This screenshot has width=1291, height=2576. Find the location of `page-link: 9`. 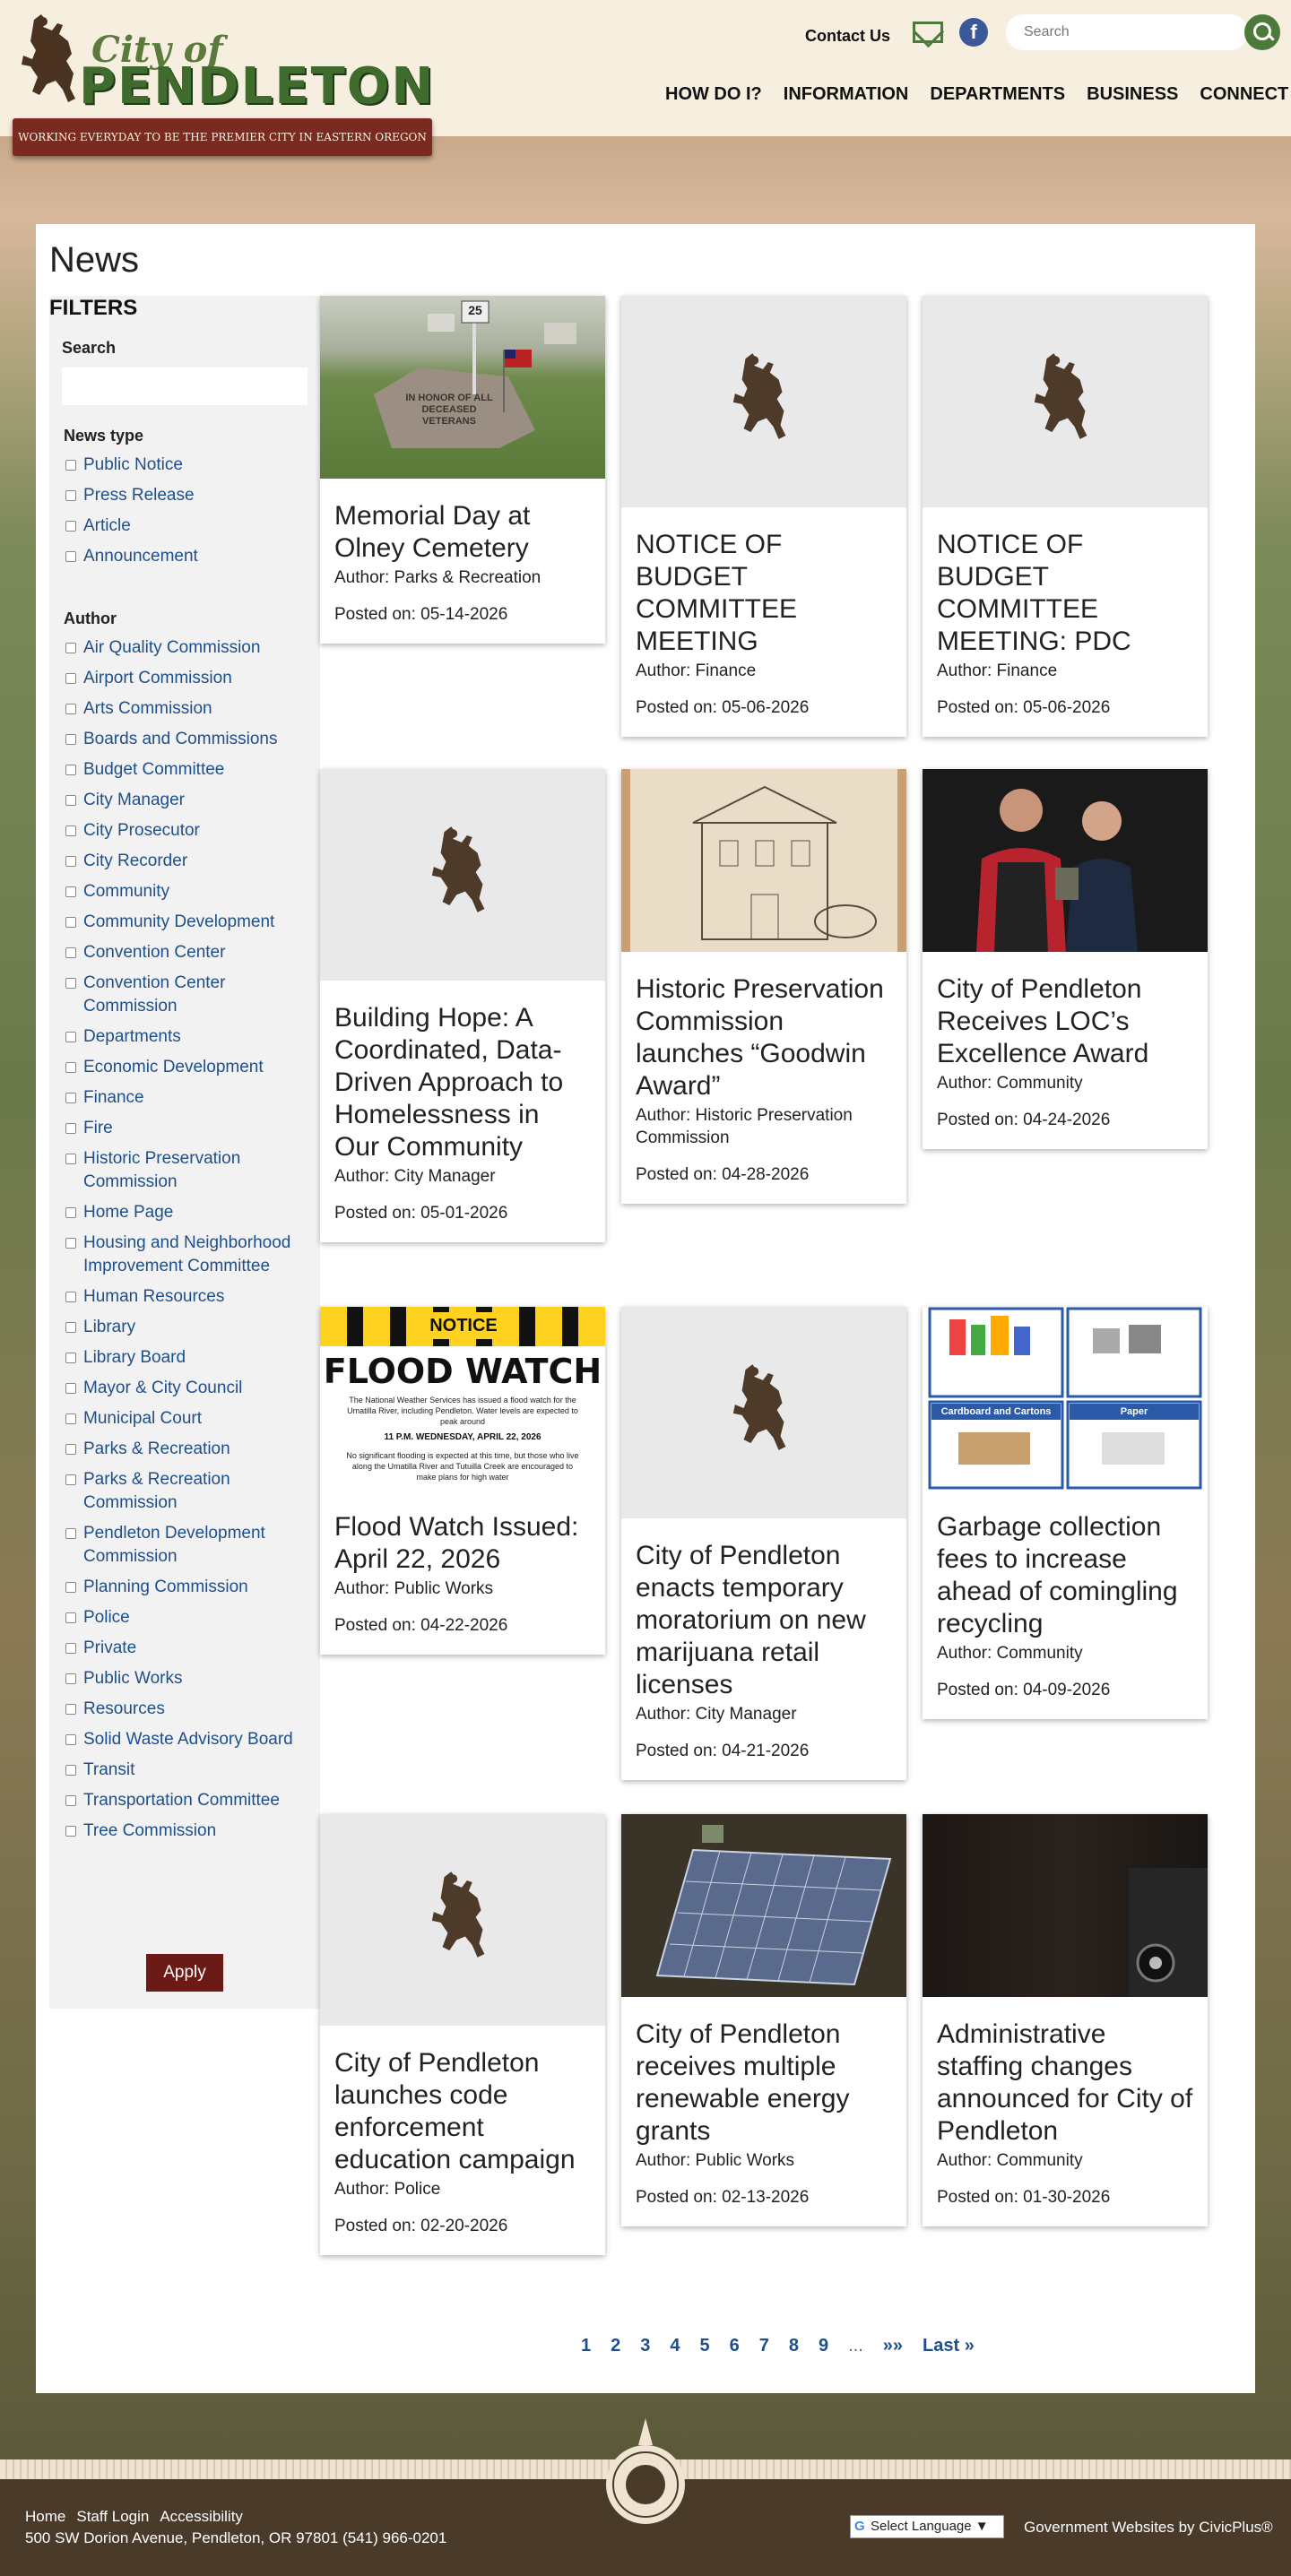

page-link: 9 is located at coordinates (823, 2346).